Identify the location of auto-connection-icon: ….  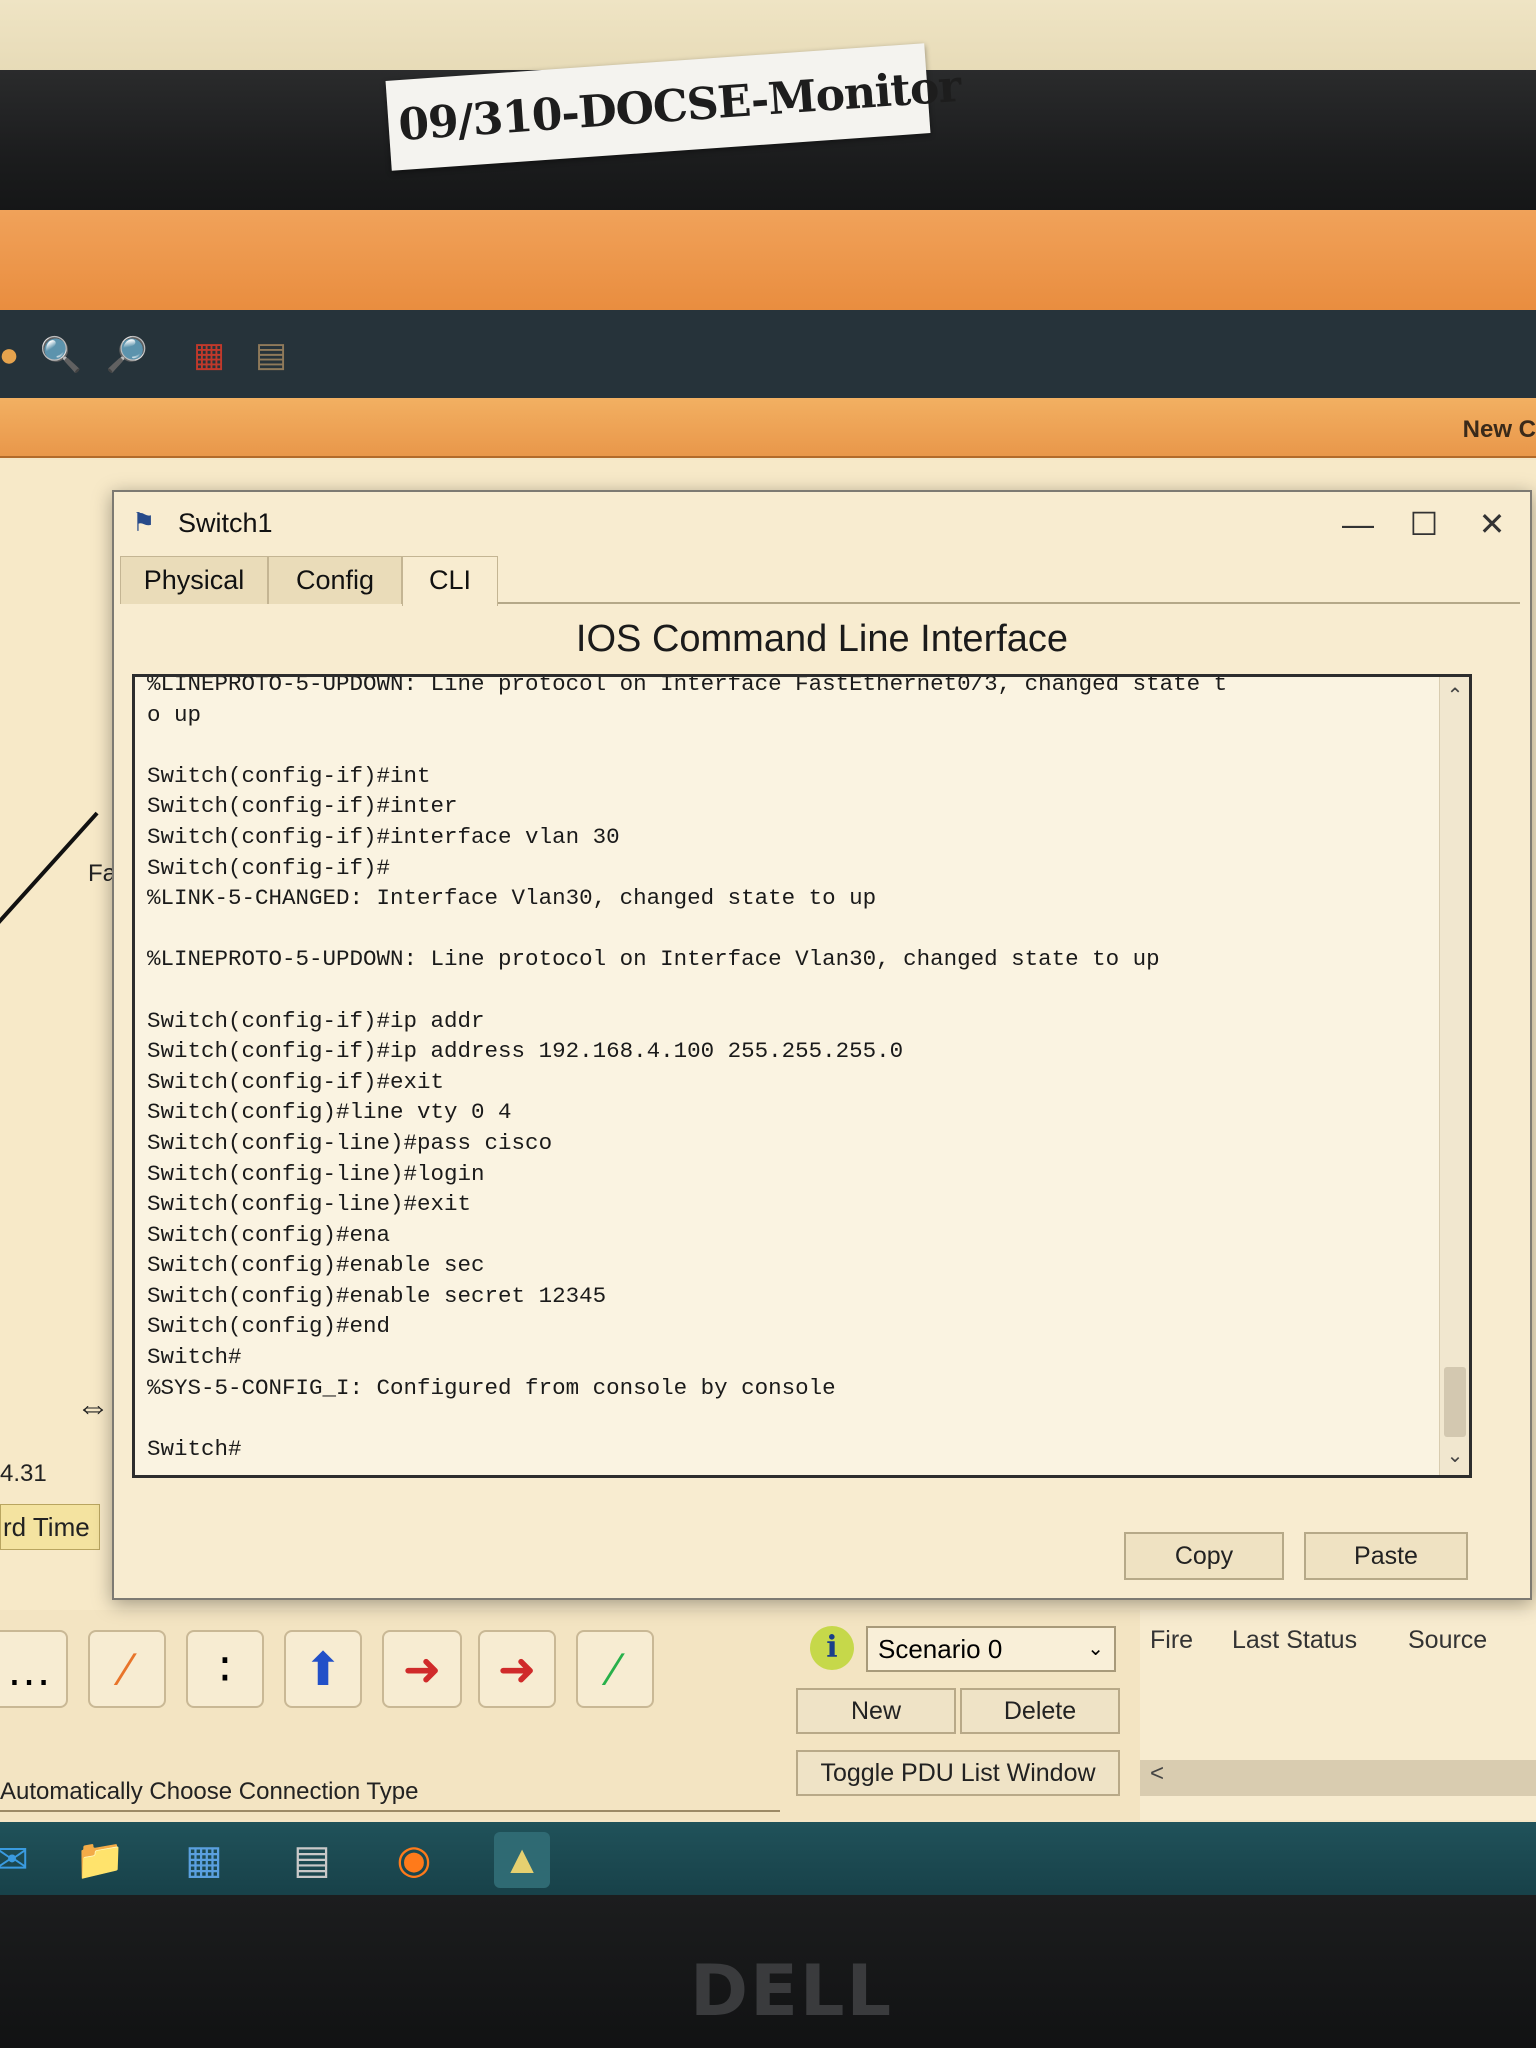
(34, 1669).